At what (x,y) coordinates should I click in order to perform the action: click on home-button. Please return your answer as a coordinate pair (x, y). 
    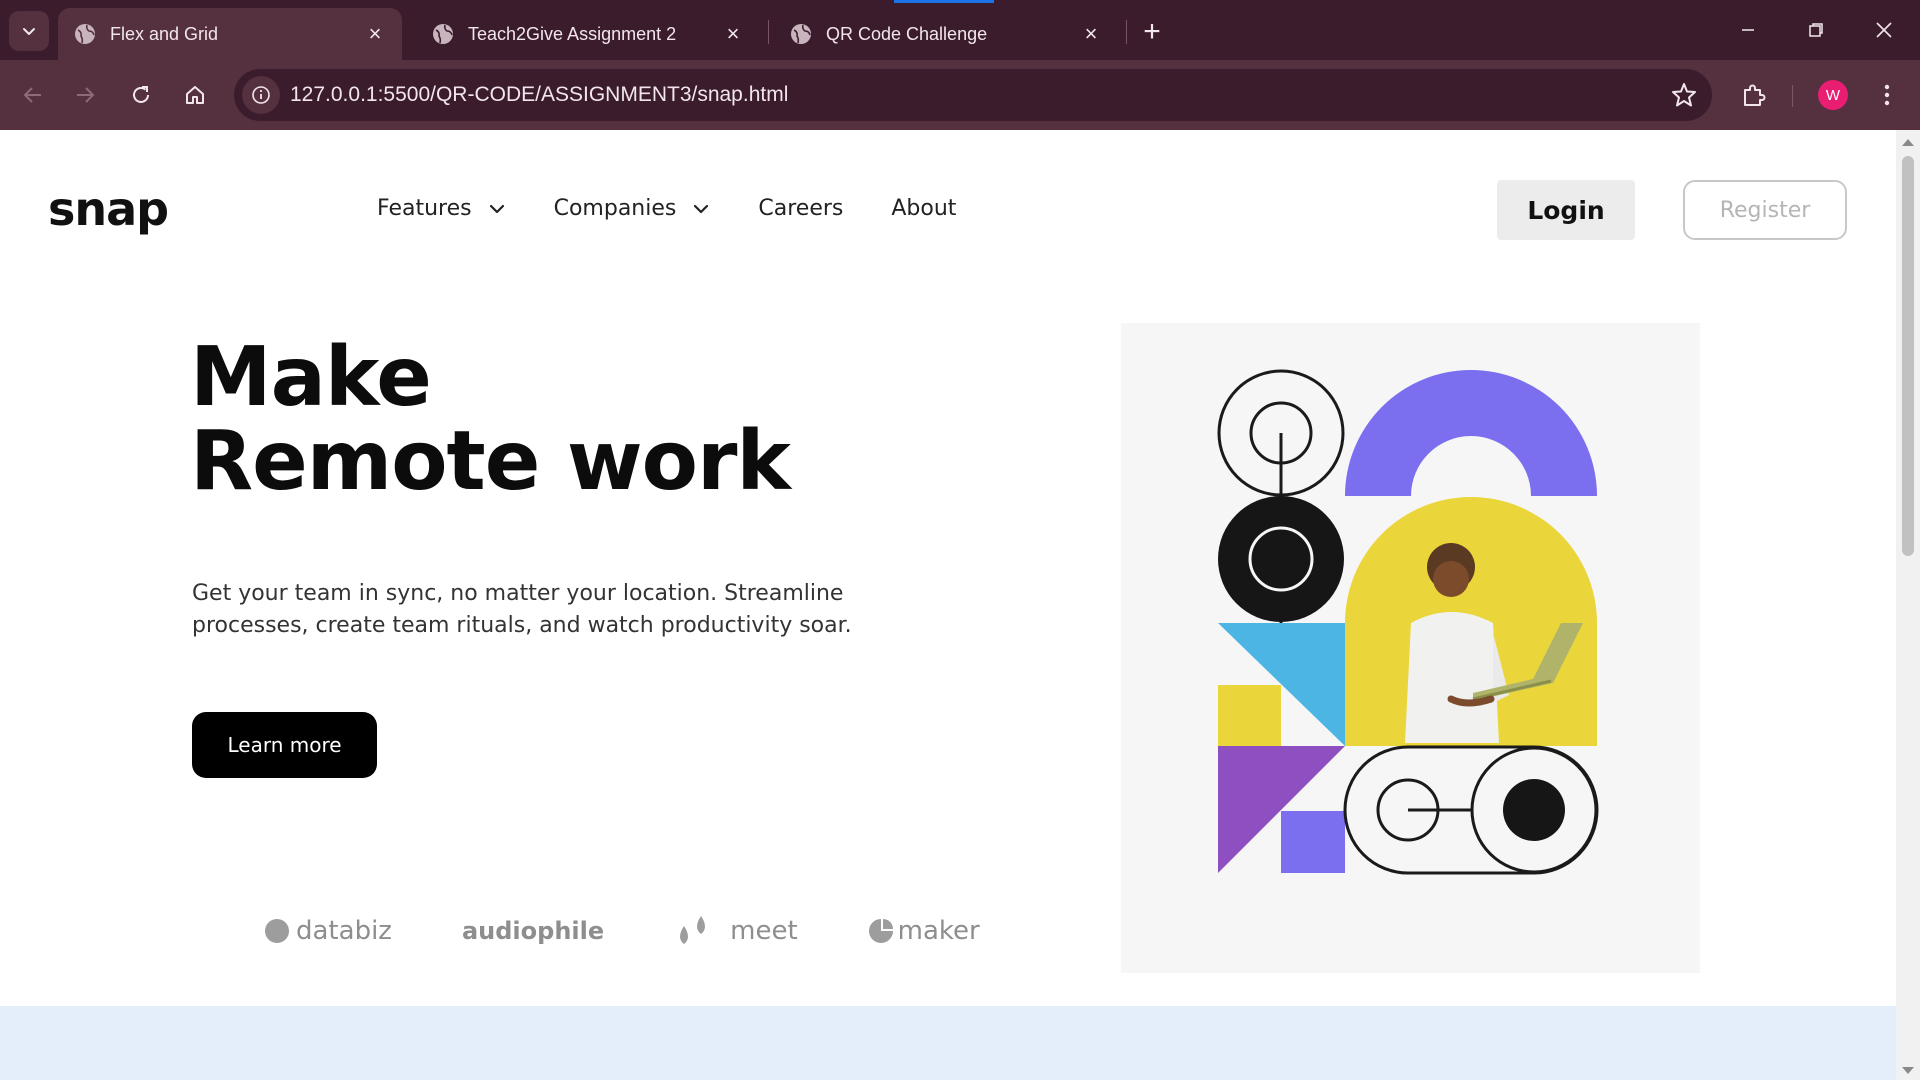
    Looking at the image, I should click on (195, 95).